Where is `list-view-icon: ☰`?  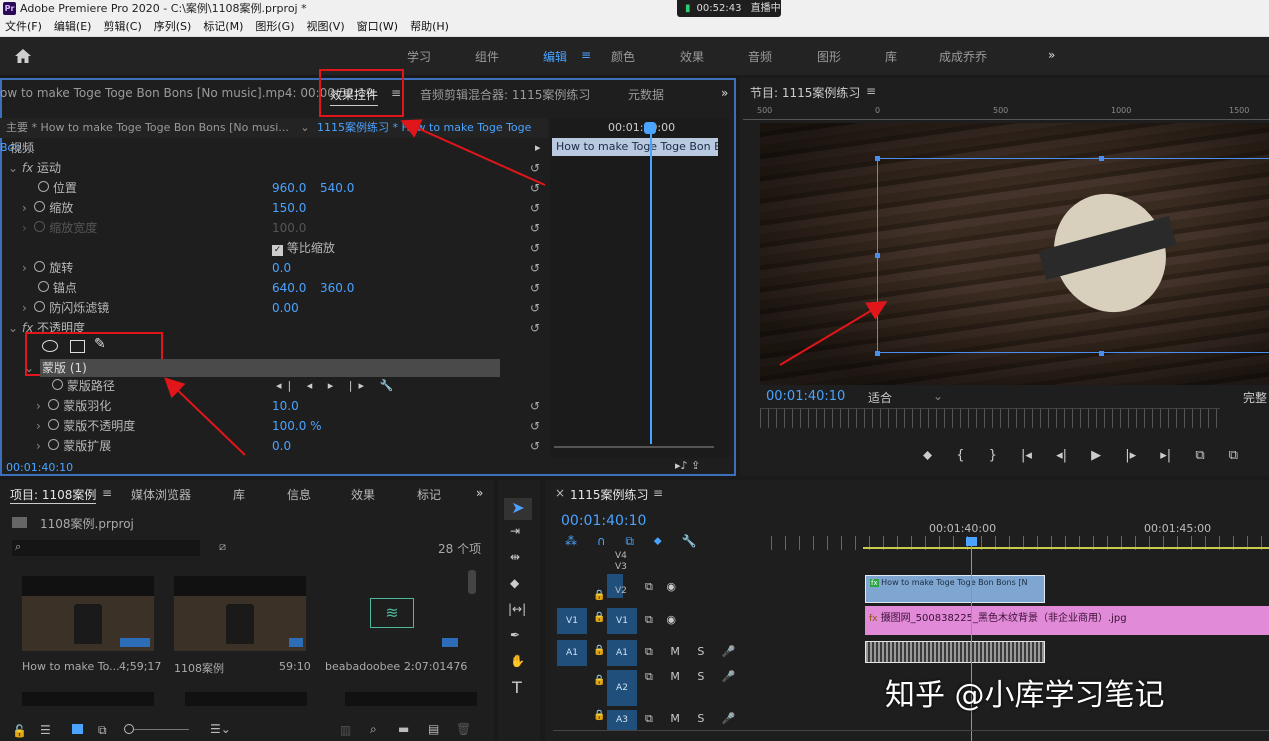
list-view-icon: ☰ is located at coordinates (45, 730).